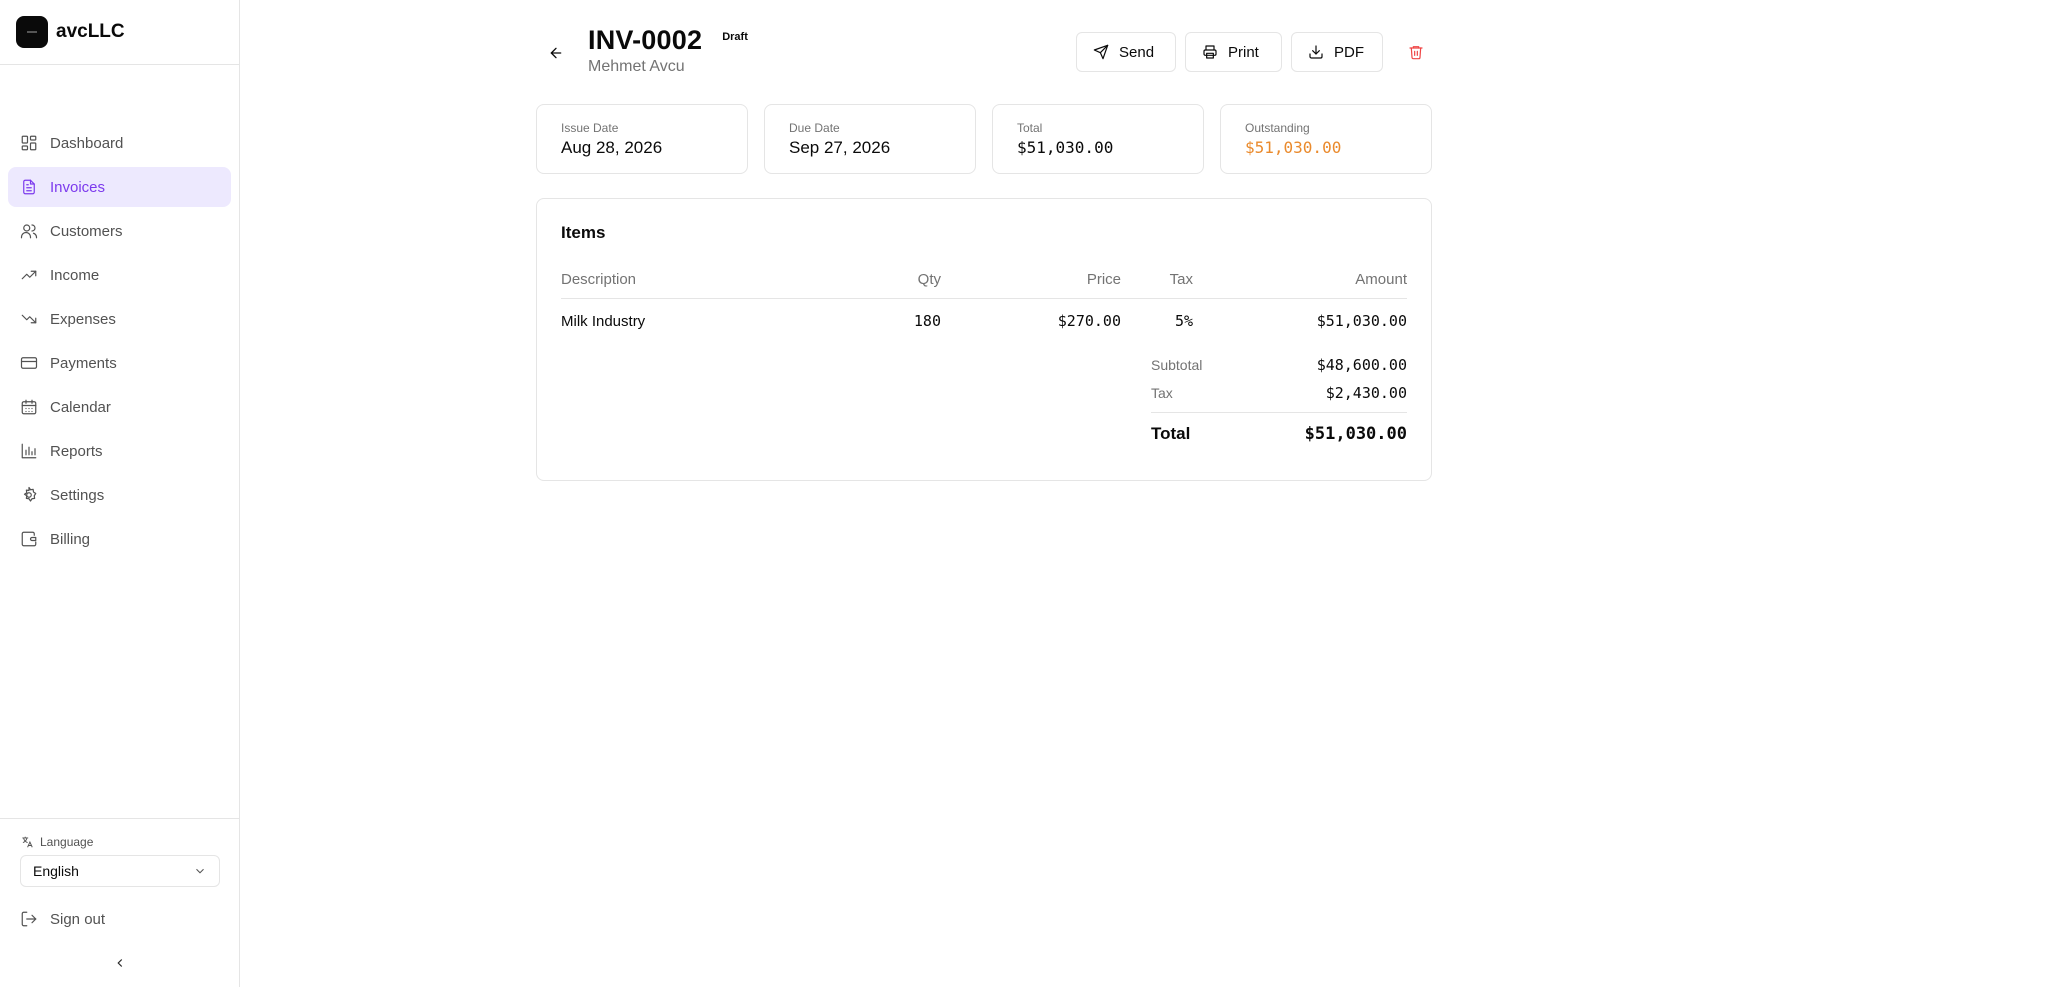 The width and height of the screenshot is (2047, 987). I want to click on trash-icon, so click(1416, 53).